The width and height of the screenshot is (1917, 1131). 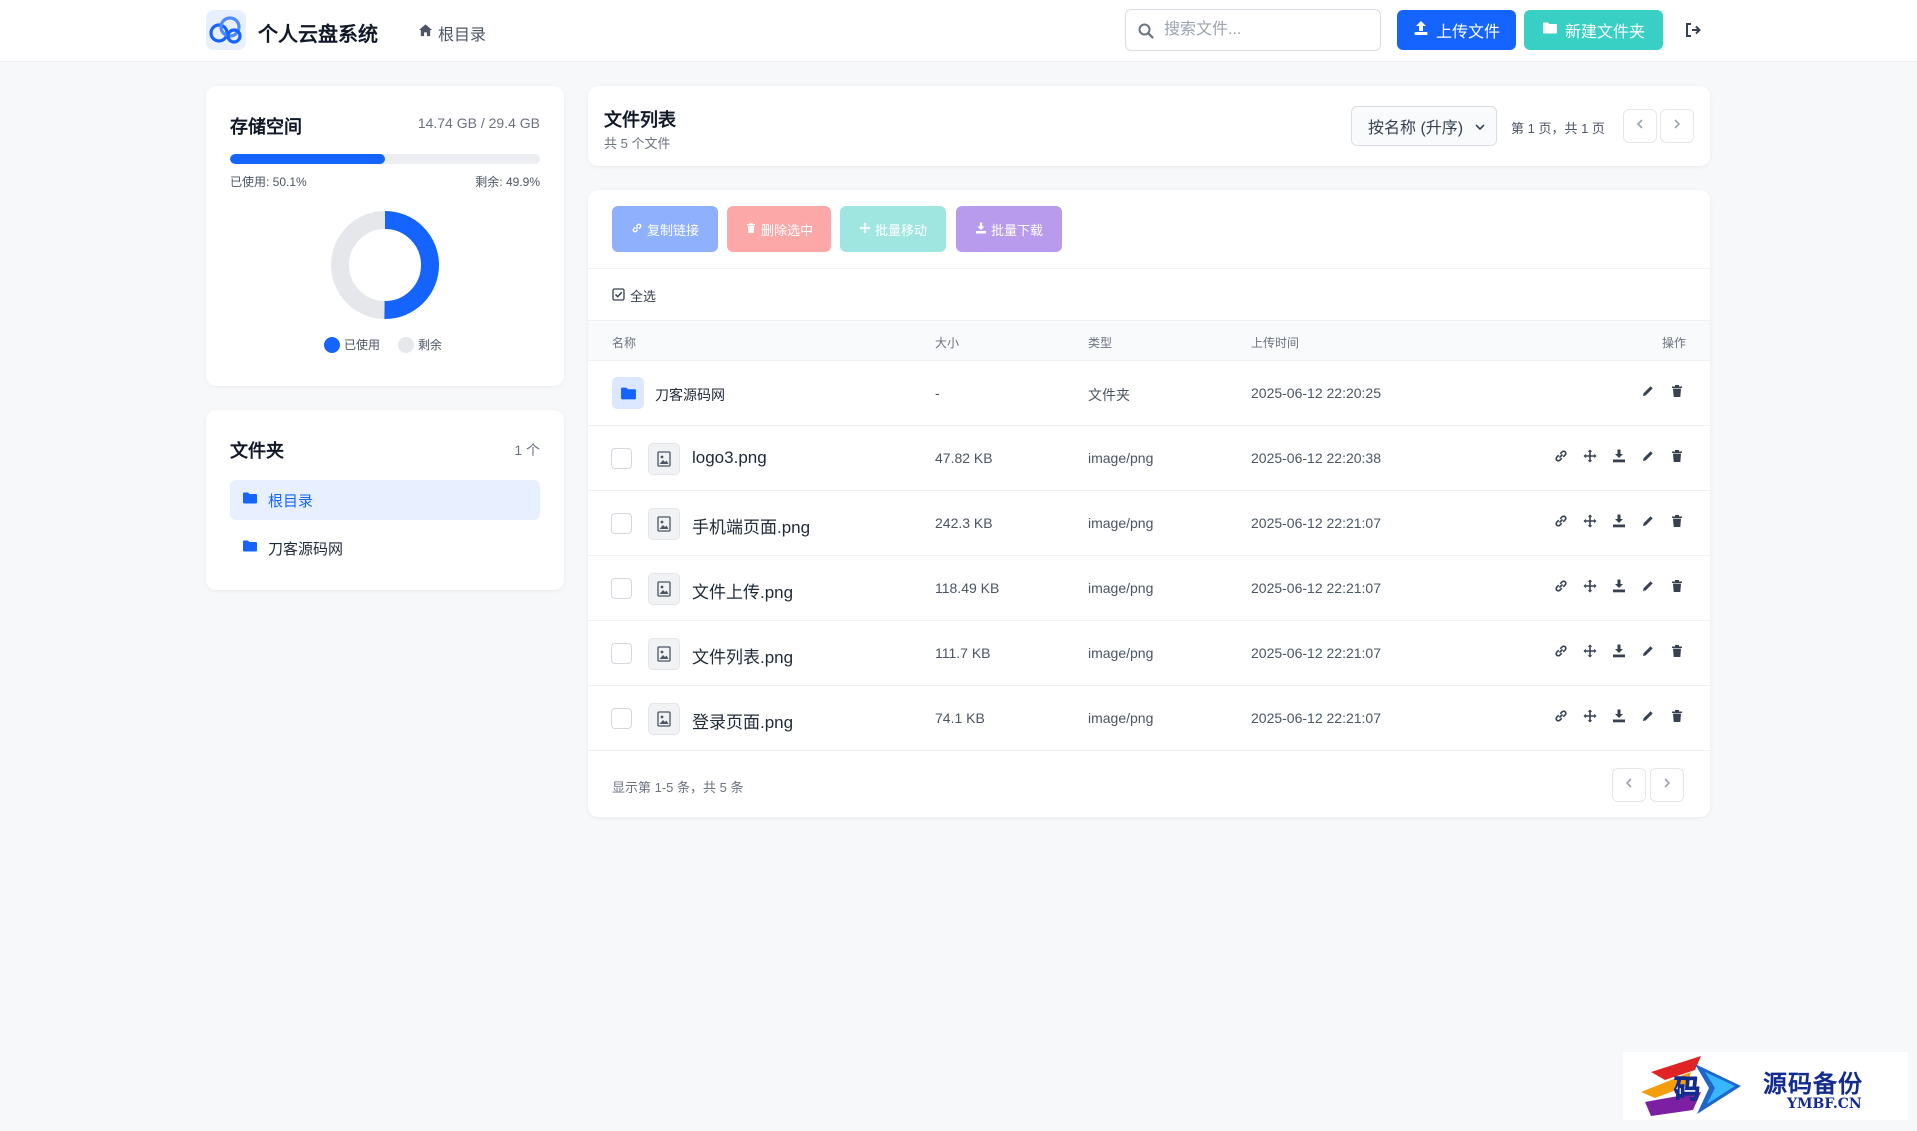 I want to click on file-name: logo3.png, so click(x=729, y=458).